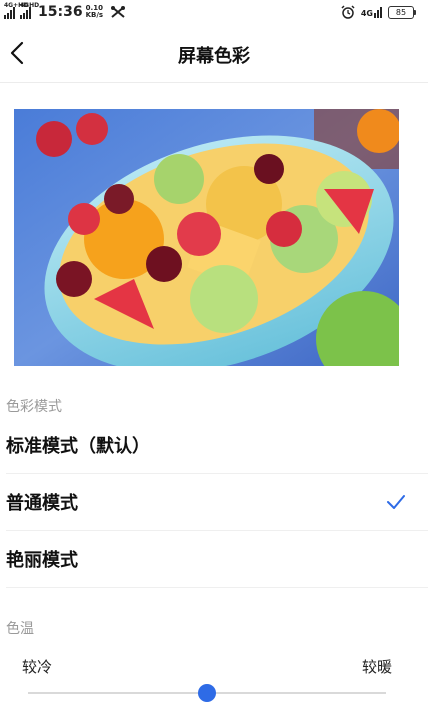  Describe the element at coordinates (94, 11) in the screenshot. I see `network-speed: 0.10 KB/s` at that location.